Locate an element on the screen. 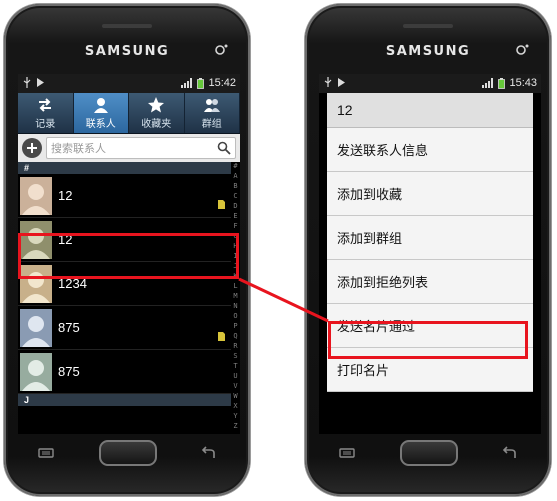 Image resolution: width=557 pixels, height=501 pixels. contact-name: 875 is located at coordinates (69, 327).